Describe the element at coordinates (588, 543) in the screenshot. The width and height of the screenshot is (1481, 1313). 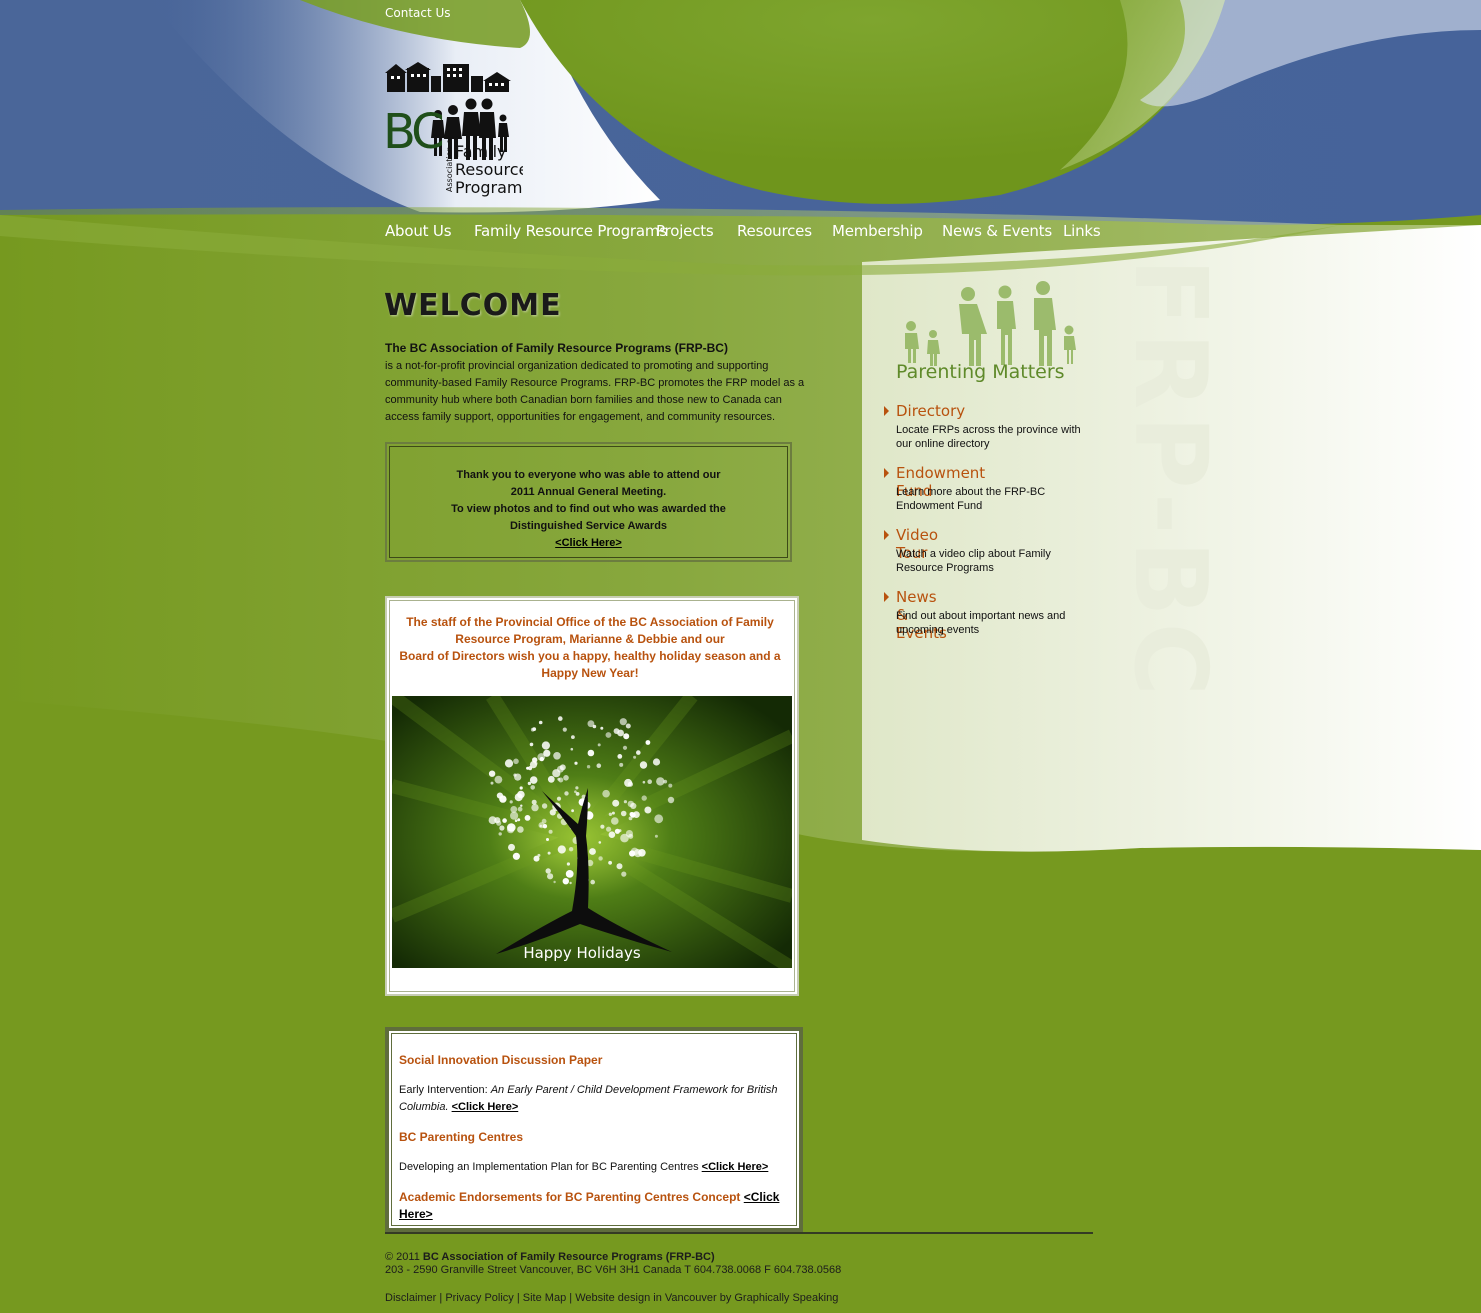
I see `agm-click-here-link: <Click Here>` at that location.